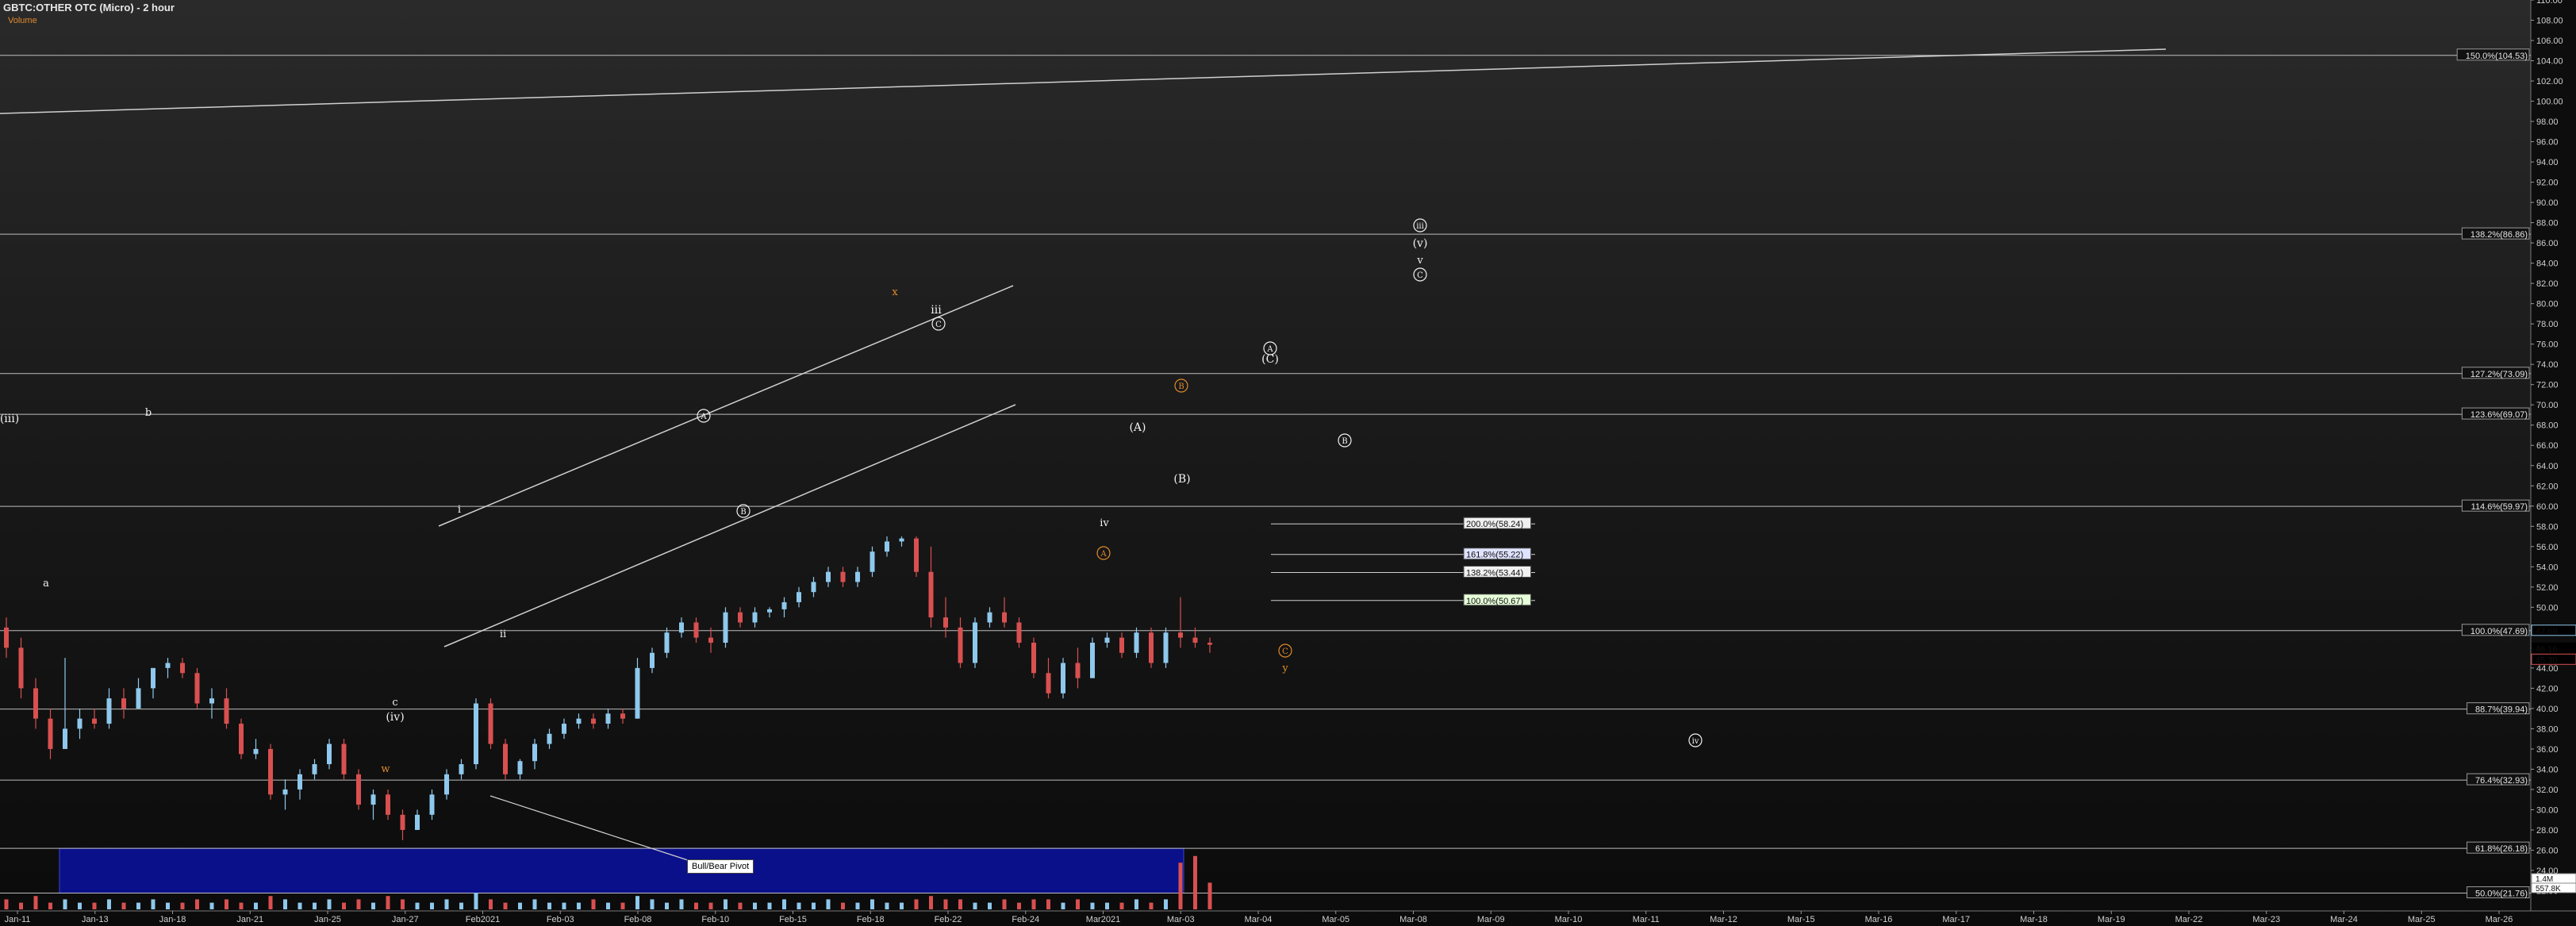 The height and width of the screenshot is (926, 2576). What do you see at coordinates (394, 703) in the screenshot?
I see `wave-label: c` at bounding box center [394, 703].